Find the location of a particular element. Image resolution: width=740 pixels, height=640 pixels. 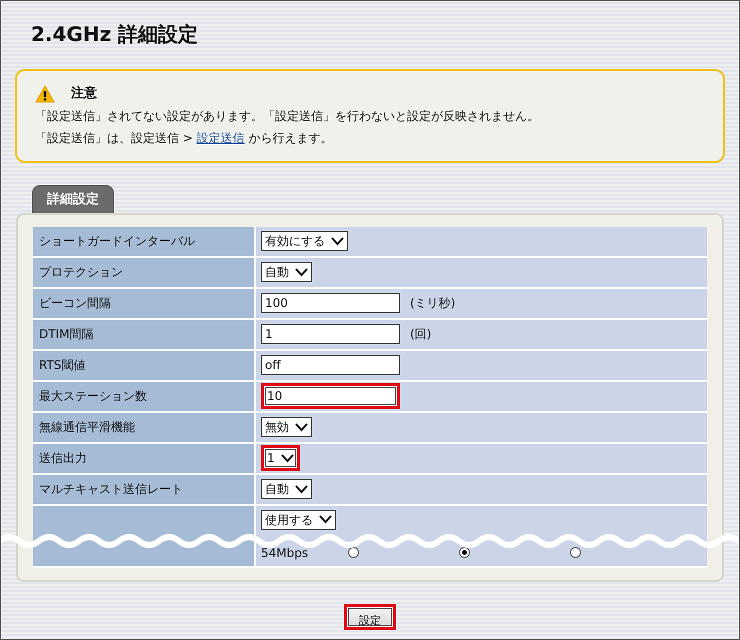

submit-button: 設定 is located at coordinates (370, 617).